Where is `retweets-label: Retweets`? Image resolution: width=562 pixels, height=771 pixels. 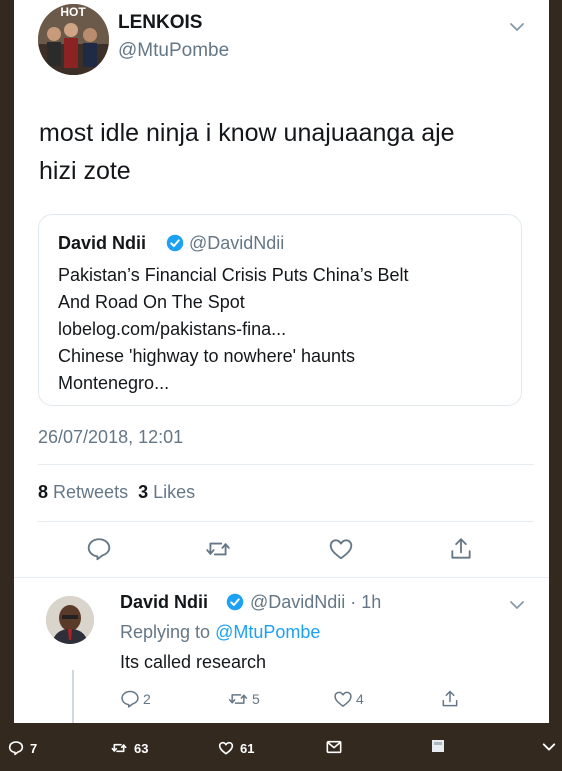
retweets-label: Retweets is located at coordinates (91, 492).